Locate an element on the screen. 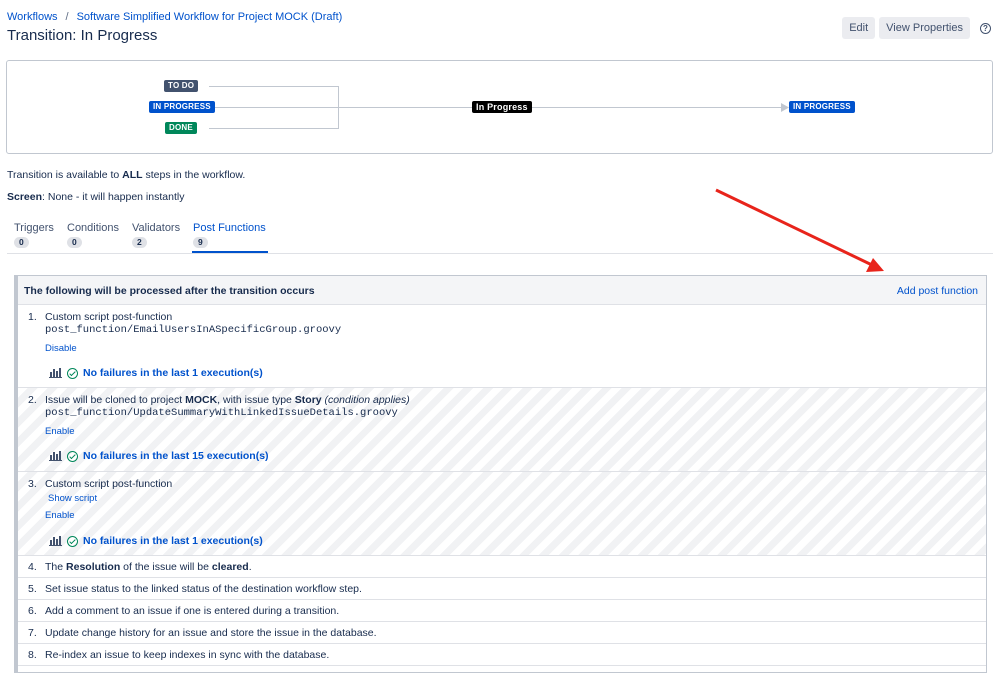 The image size is (999, 673). execution-status: No failures in the last 15 execution(s) is located at coordinates (159, 456).